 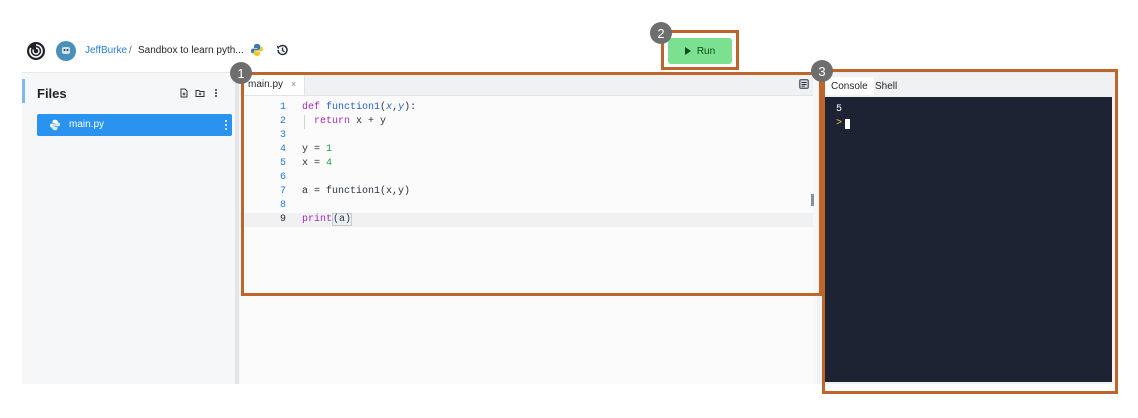 I want to click on file-name: main.py, so click(x=87, y=124).